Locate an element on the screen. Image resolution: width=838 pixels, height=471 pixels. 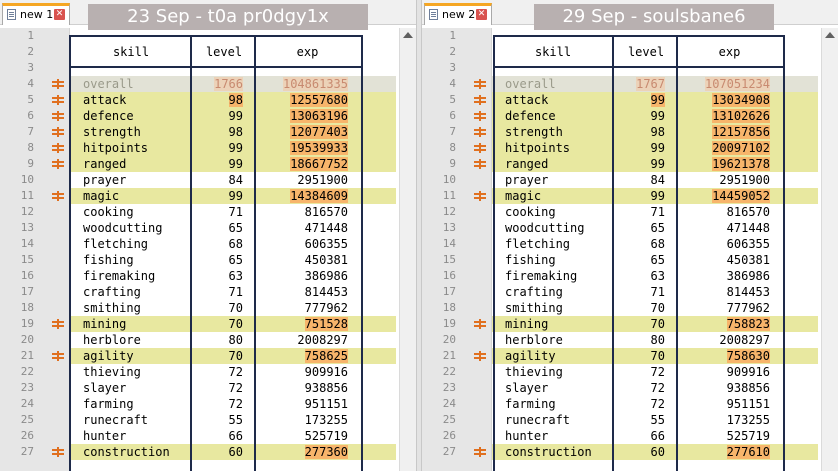
skill-row: 13 woodcutting 65 471448 is located at coordinates (199, 228).